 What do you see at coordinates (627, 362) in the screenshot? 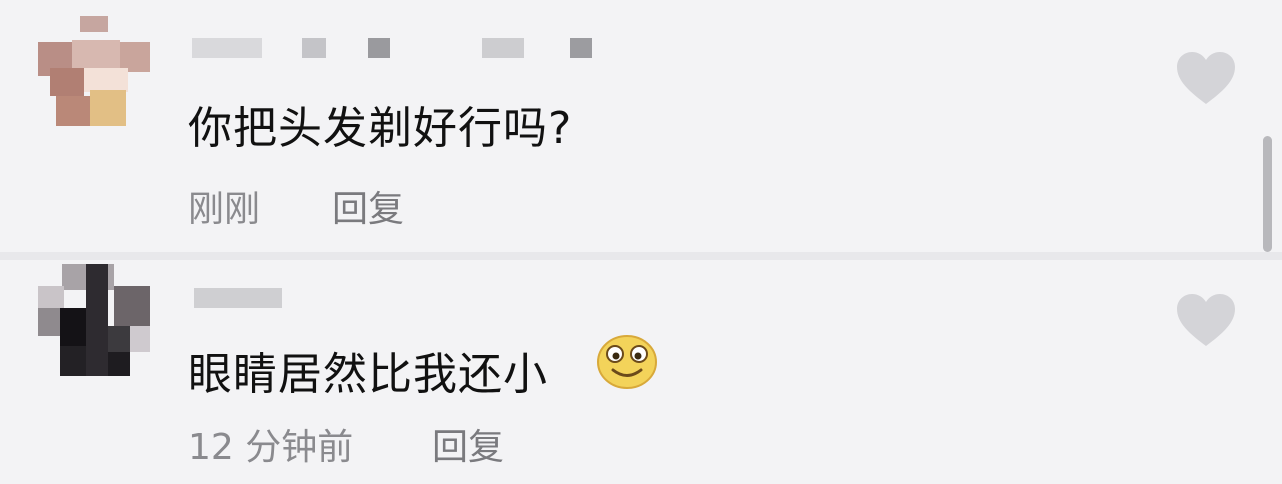
I see `smiling-face-emoji` at bounding box center [627, 362].